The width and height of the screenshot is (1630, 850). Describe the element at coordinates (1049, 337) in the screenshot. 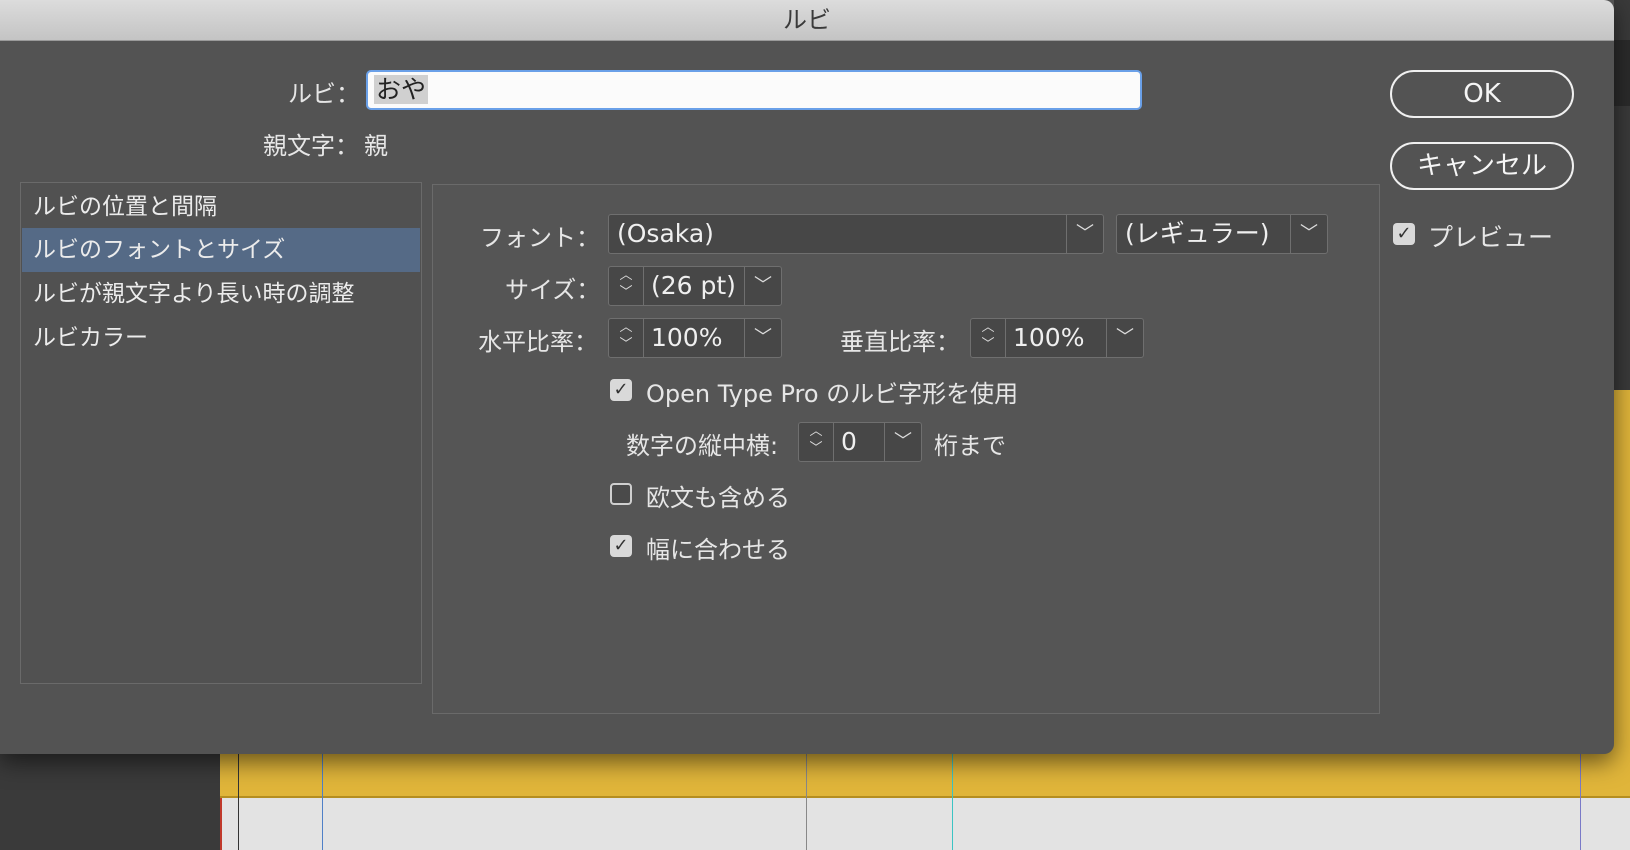

I see `vertical-scale-value: 100%` at that location.